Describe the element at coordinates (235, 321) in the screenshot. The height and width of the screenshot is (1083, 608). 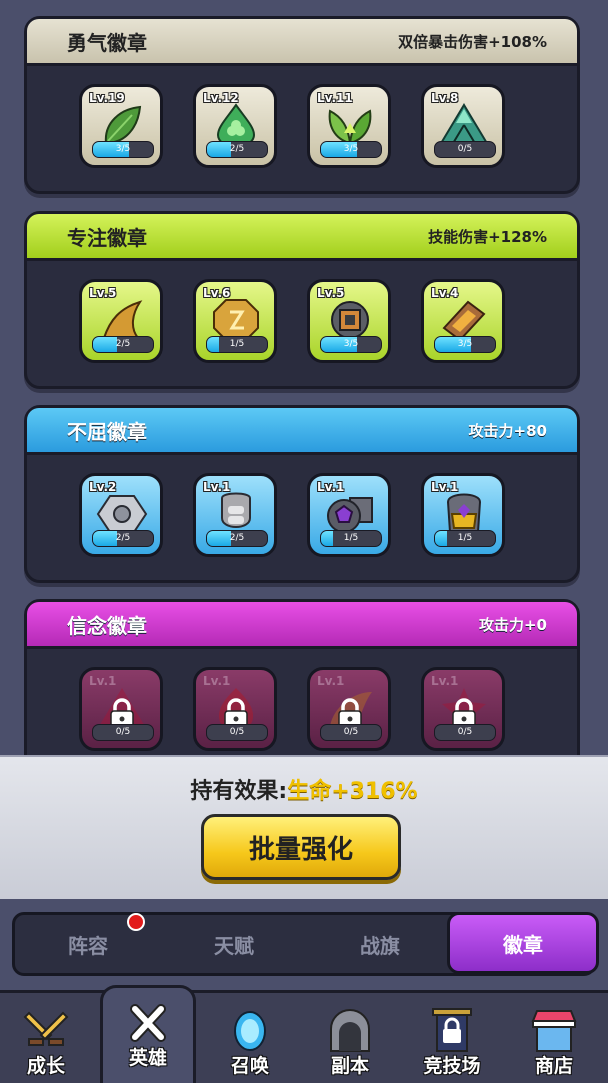
I see `badge-focus-2: Lv.6 1/5` at that location.